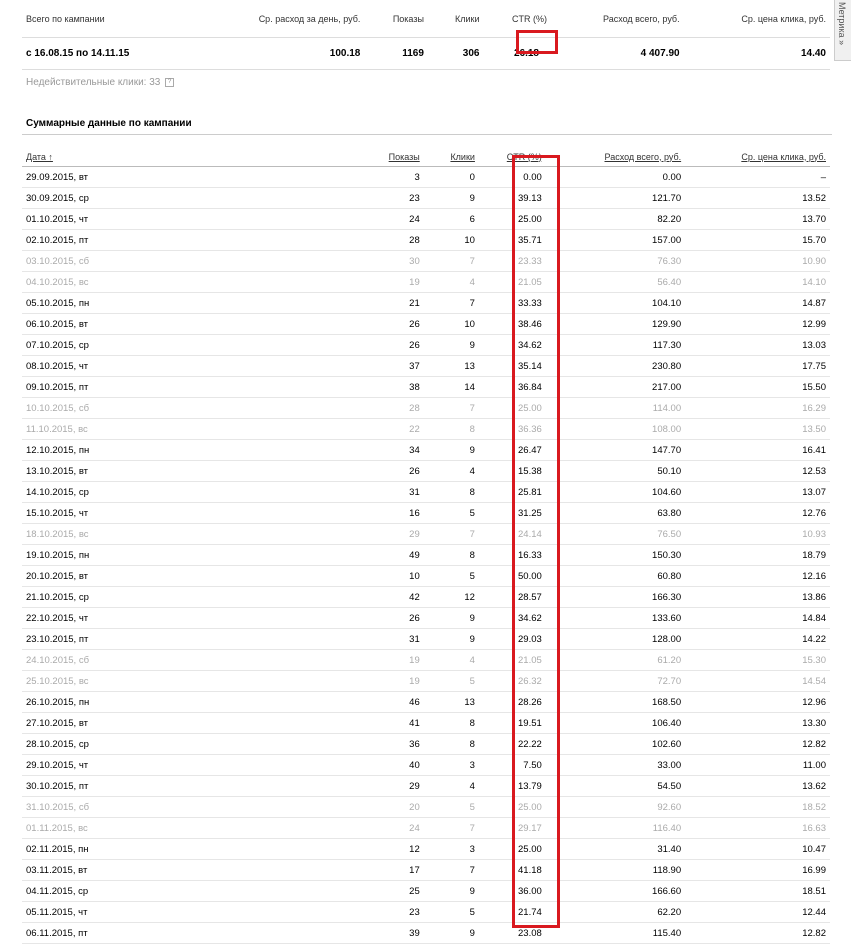 The width and height of the screenshot is (851, 944). Describe the element at coordinates (755, 786) in the screenshot. I see `cell-cpc: 13.62` at that location.